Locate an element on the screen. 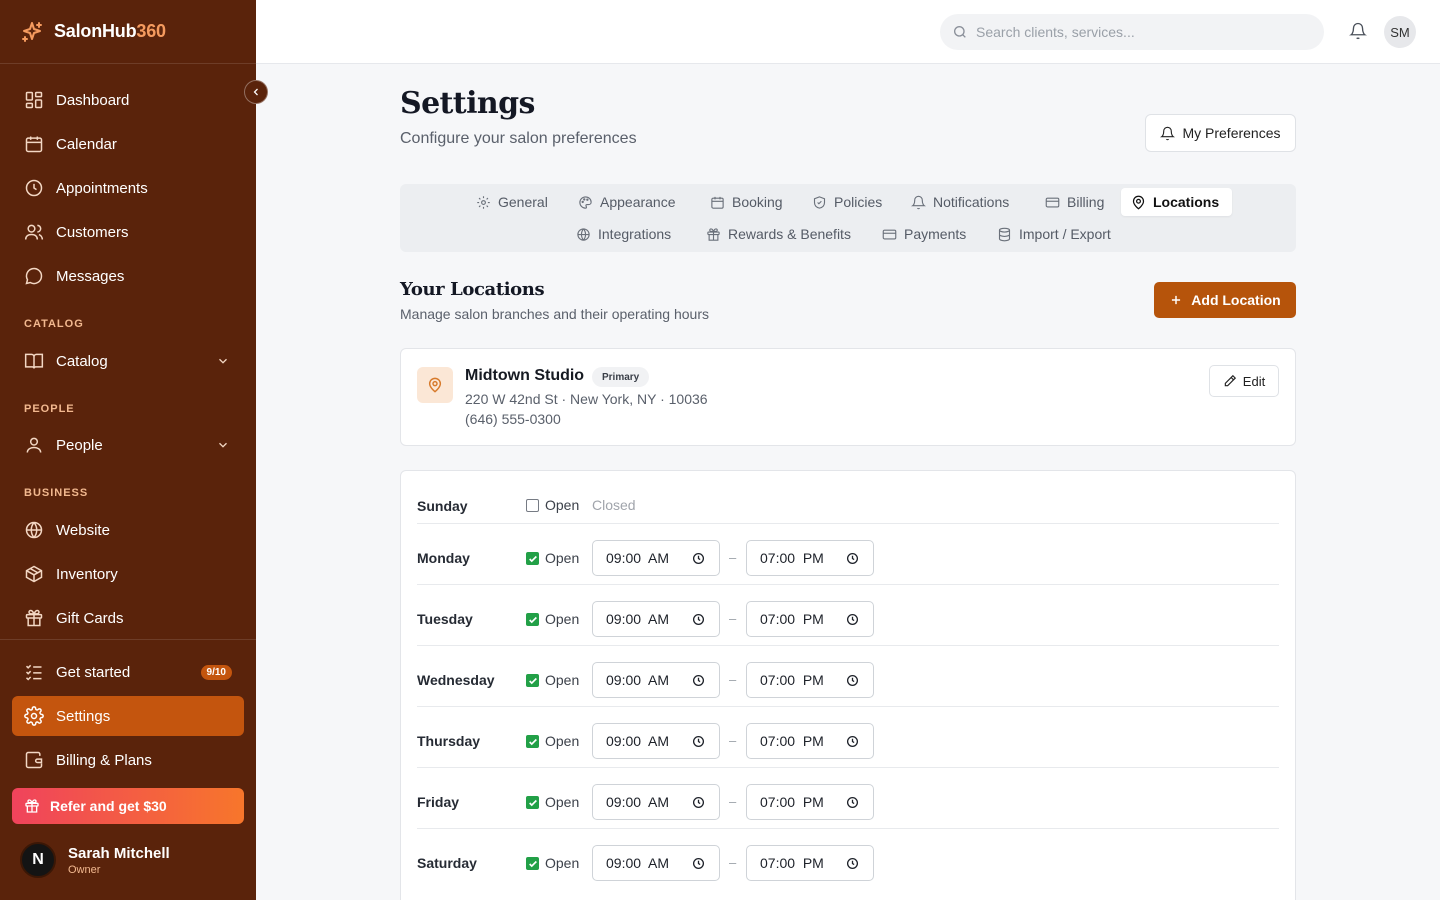 The image size is (1440, 900). tab-label: Policies is located at coordinates (858, 202).